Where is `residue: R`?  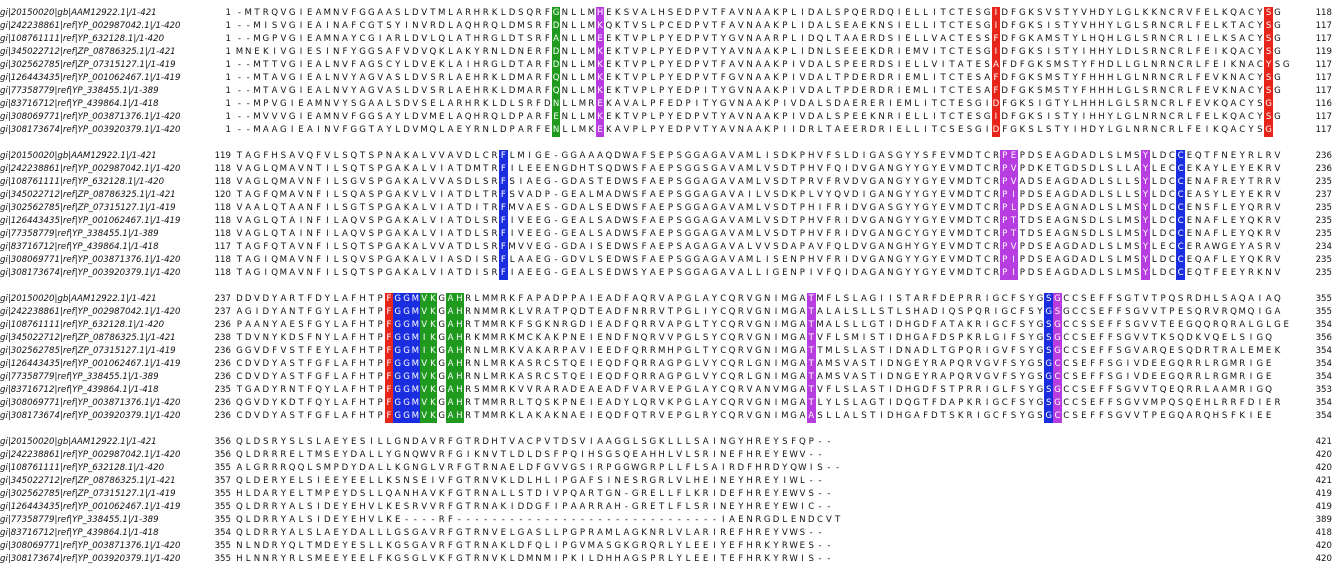
residue: R is located at coordinates (987, 312).